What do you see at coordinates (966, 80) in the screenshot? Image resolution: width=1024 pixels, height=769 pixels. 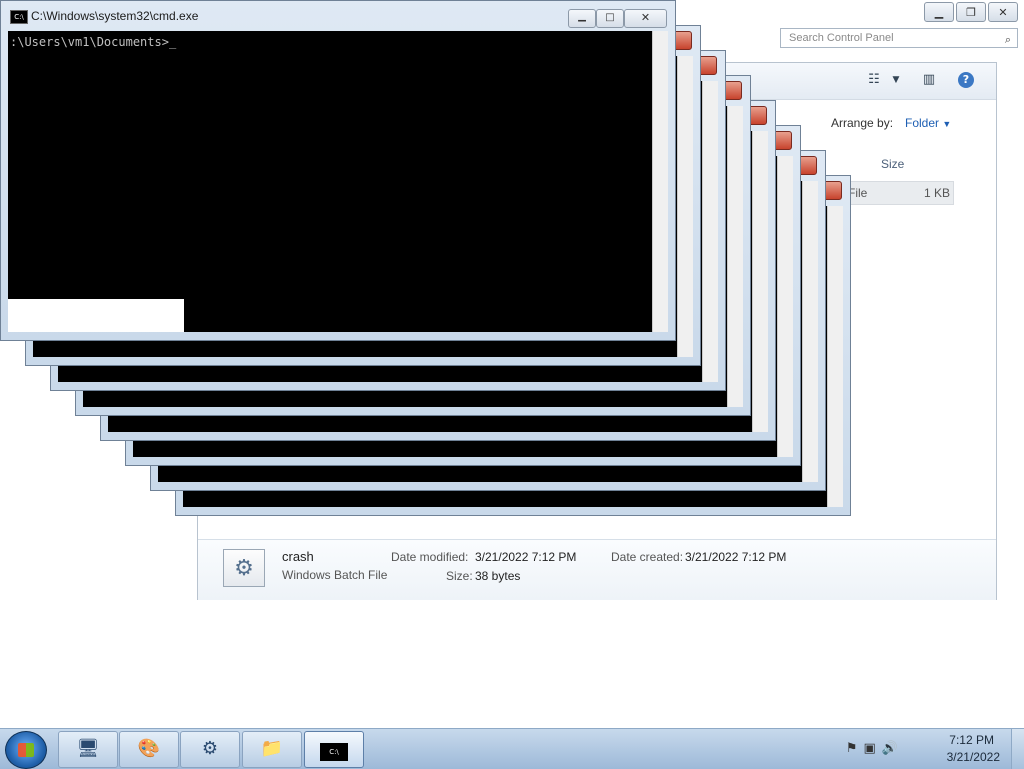 I see `help-icon: ?` at bounding box center [966, 80].